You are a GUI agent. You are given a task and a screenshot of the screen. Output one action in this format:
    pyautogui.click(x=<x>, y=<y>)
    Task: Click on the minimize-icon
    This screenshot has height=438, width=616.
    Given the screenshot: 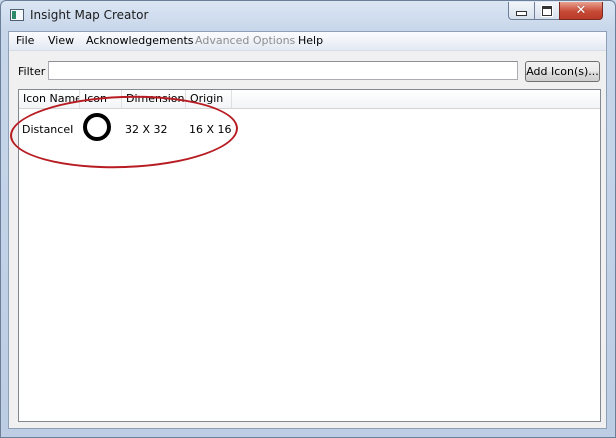 What is the action you would take?
    pyautogui.click(x=521, y=13)
    